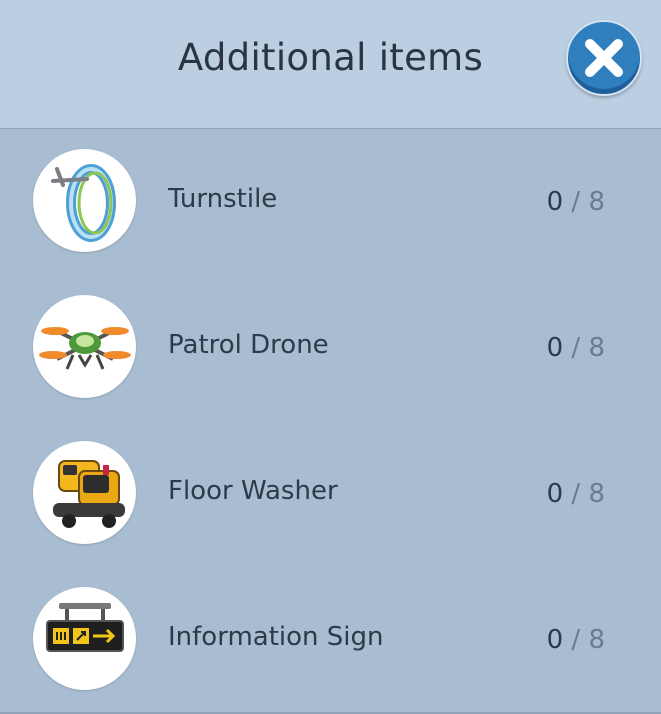 This screenshot has height=714, width=661. What do you see at coordinates (223, 199) in the screenshot?
I see `item-name: Turnstile` at bounding box center [223, 199].